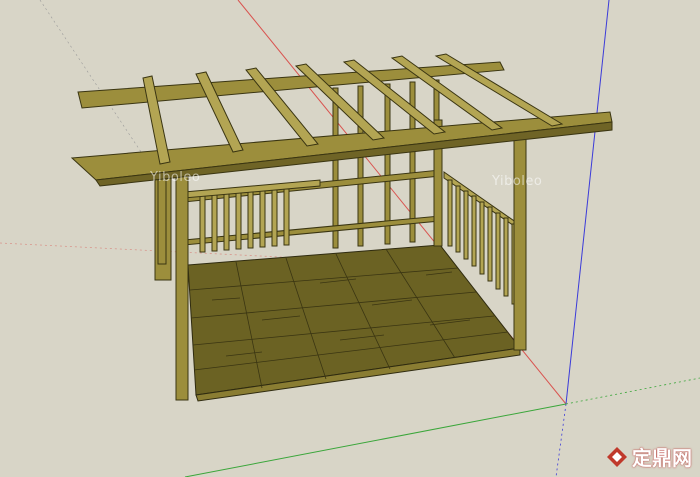 The width and height of the screenshot is (700, 477). What do you see at coordinates (150, 250) in the screenshot?
I see `red-axis-dotted-line` at bounding box center [150, 250].